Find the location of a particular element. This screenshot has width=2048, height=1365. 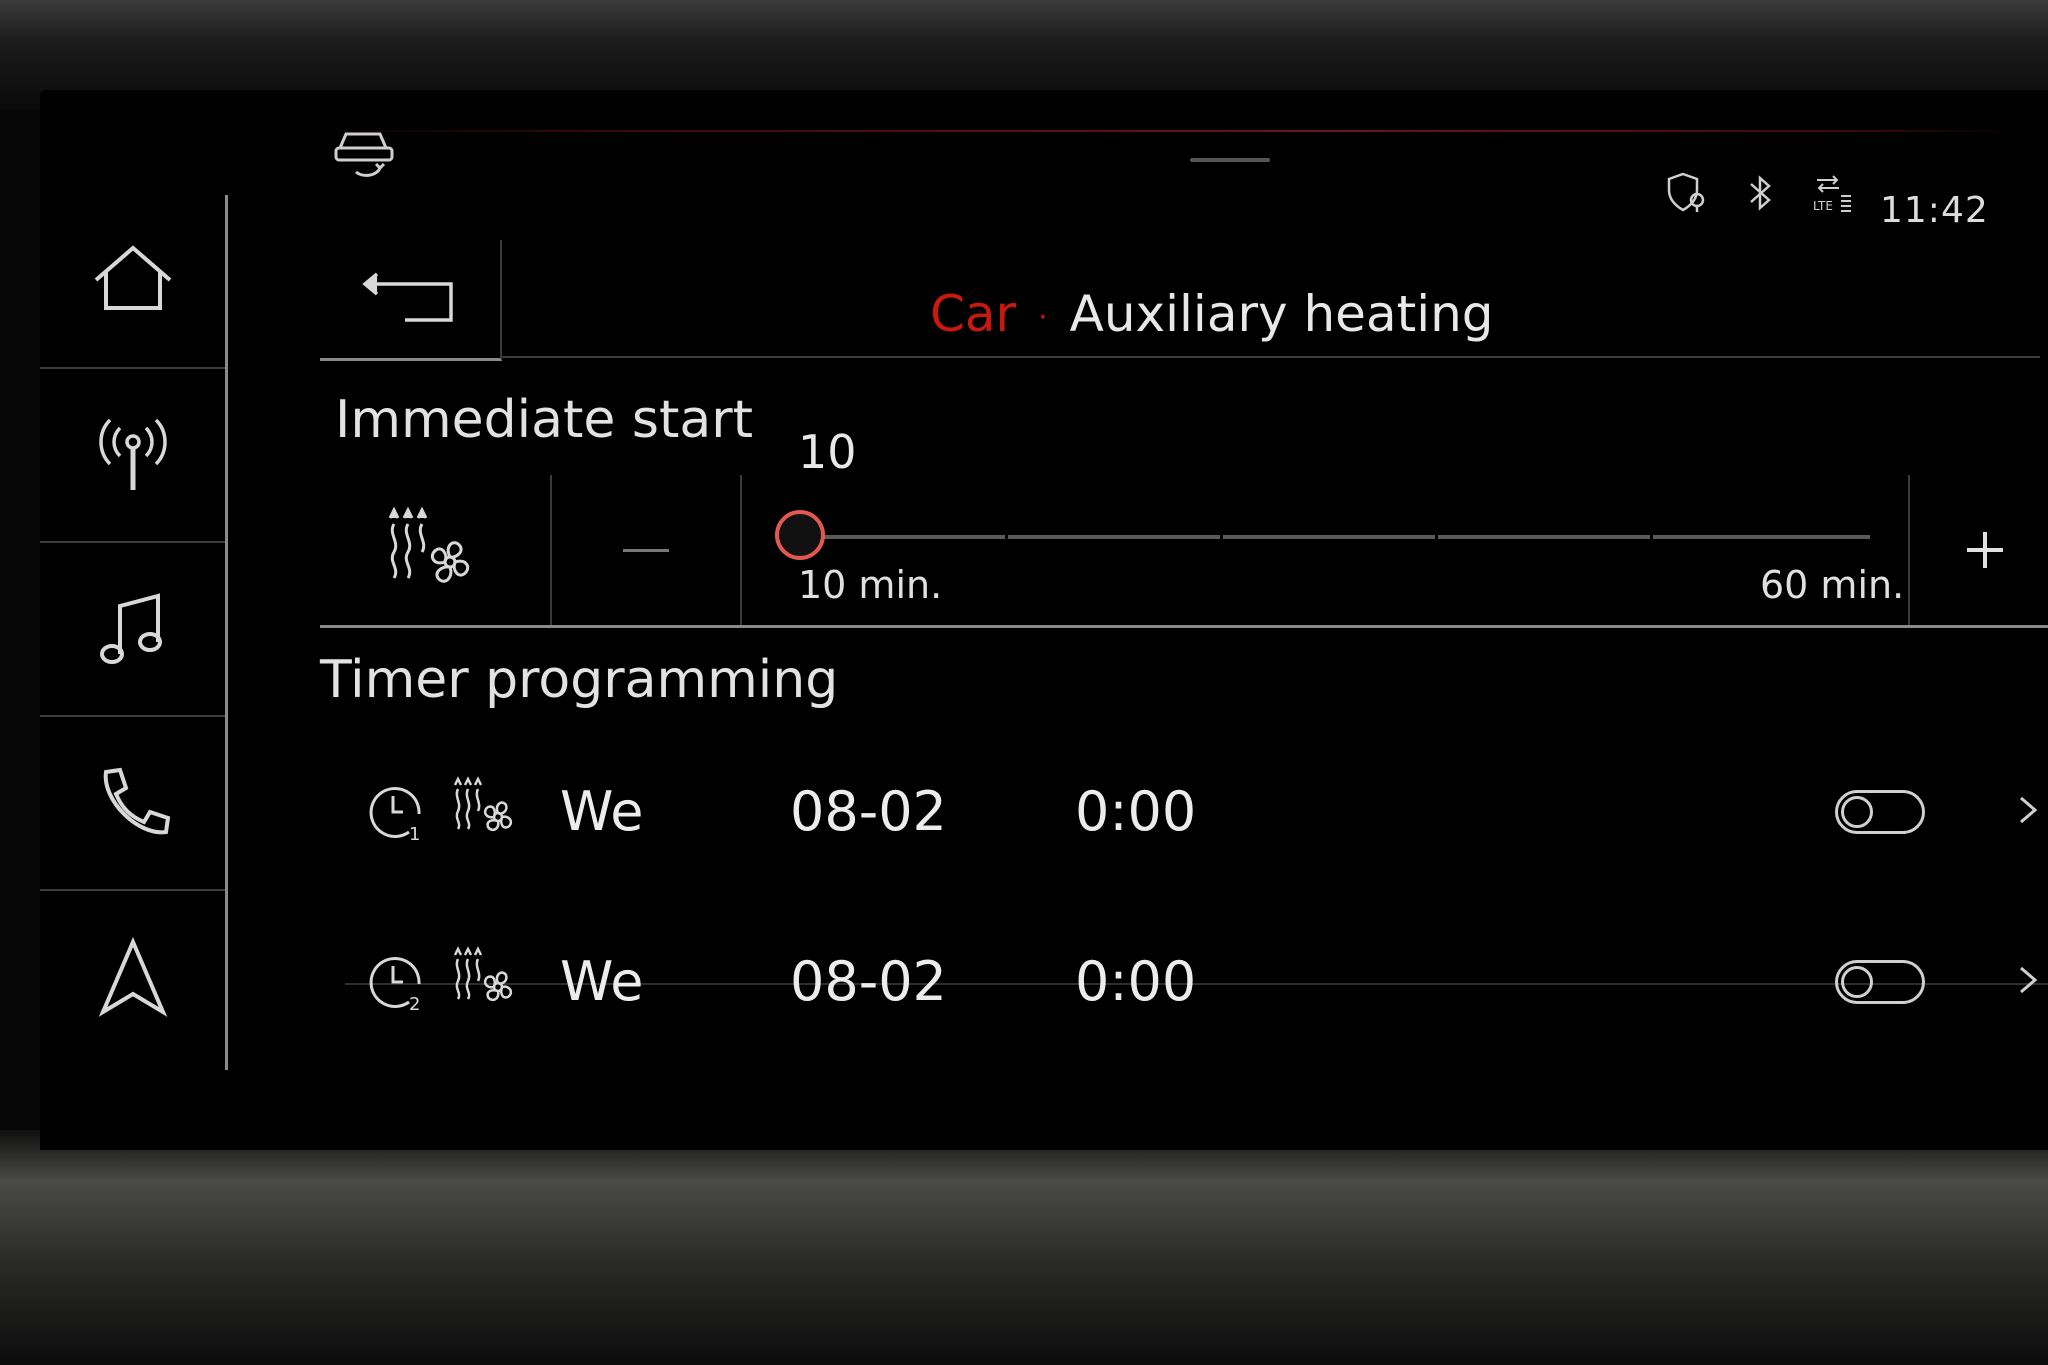

sidebar-item-home is located at coordinates (132, 282).